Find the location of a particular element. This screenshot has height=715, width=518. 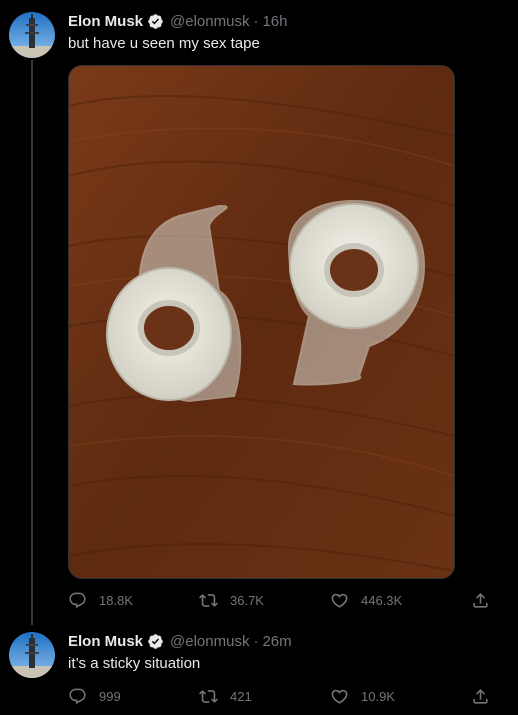

action-bar: 999 421 10.9K is located at coordinates (283, 696).